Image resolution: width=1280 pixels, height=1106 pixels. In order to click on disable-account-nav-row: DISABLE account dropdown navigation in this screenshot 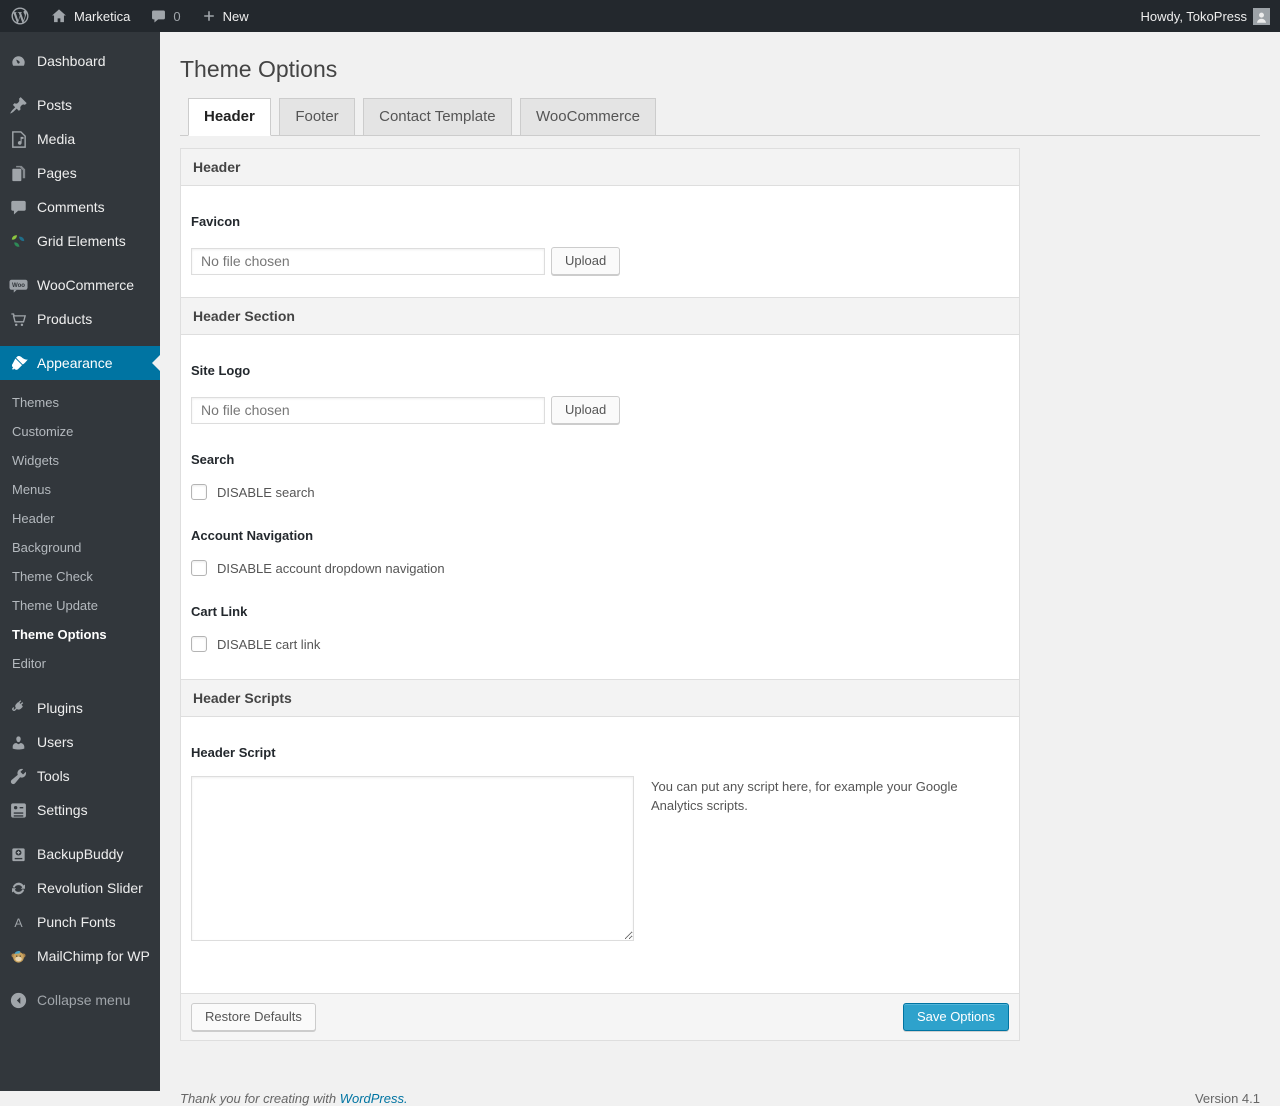, I will do `click(600, 568)`.